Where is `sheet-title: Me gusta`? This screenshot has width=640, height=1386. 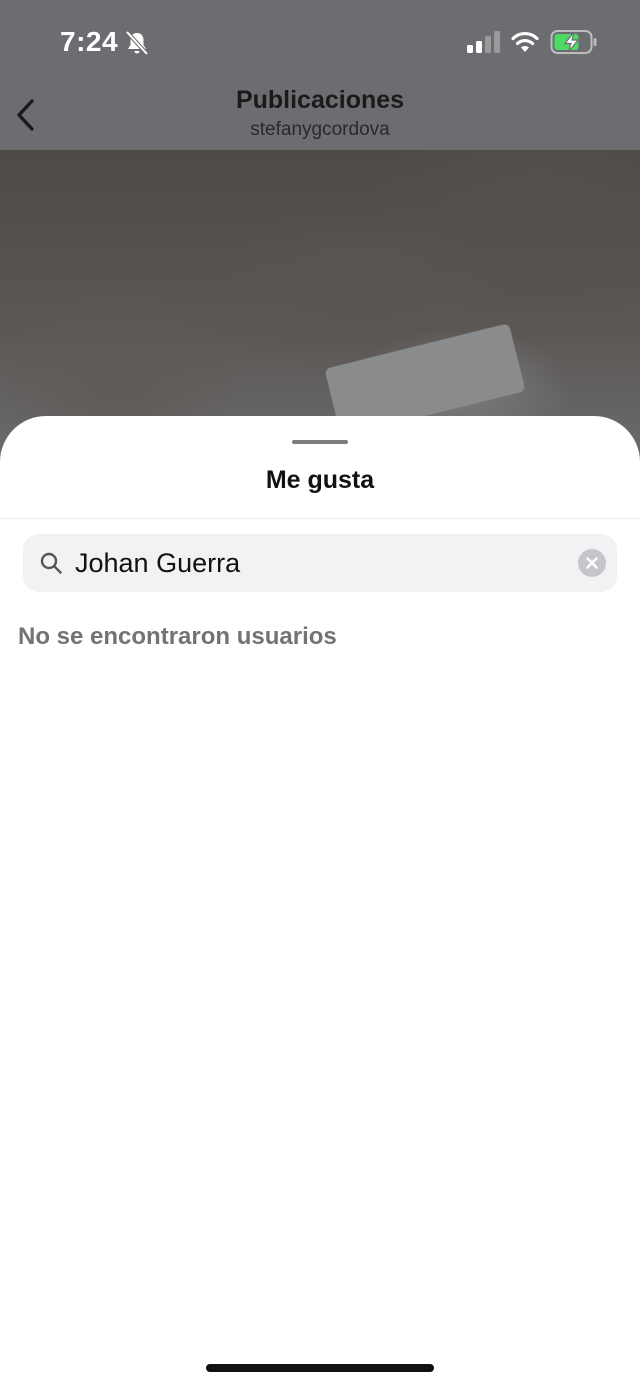
sheet-title: Me gusta is located at coordinates (320, 480).